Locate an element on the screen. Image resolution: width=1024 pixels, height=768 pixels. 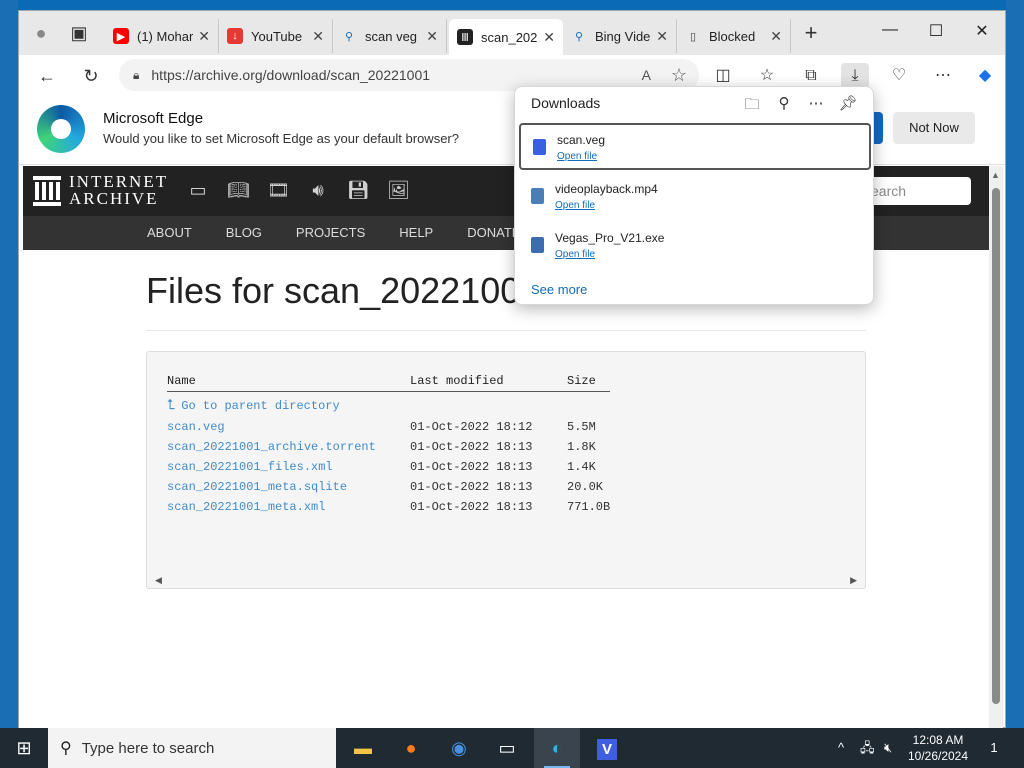
clock-date: 10/26/2024 is located at coordinates (938, 756).